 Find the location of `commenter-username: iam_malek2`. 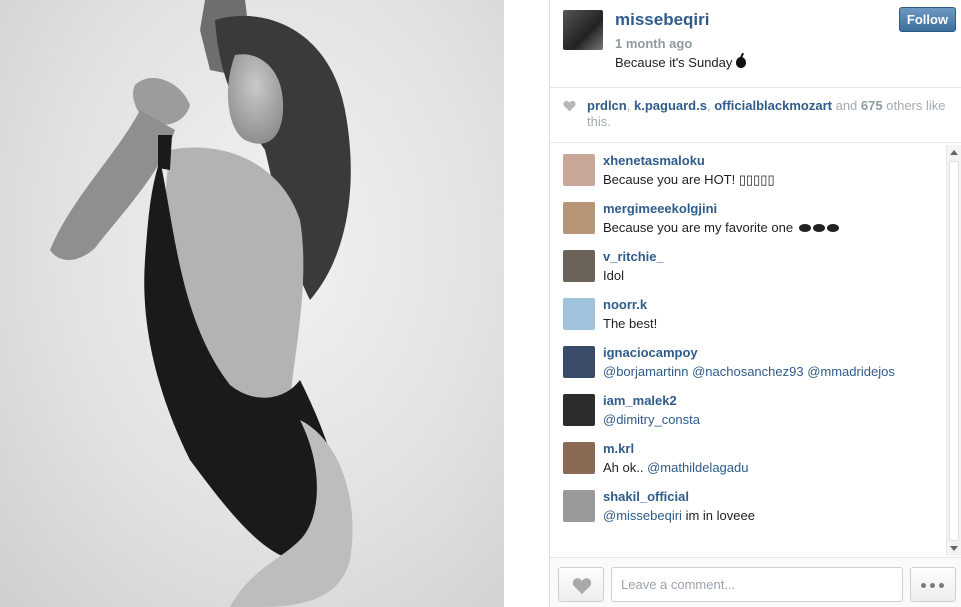

commenter-username: iam_malek2 is located at coordinates (640, 400).